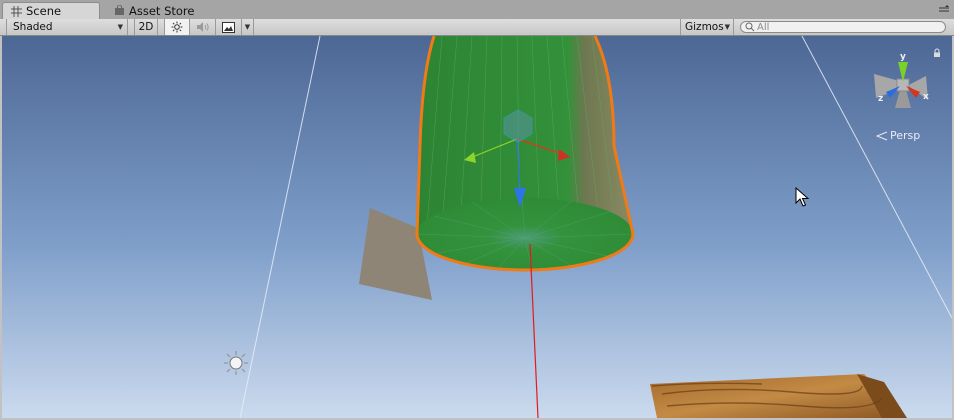 Image resolution: width=954 pixels, height=420 pixels. Describe the element at coordinates (704, 27) in the screenshot. I see `gizmos-label: Gizmos` at that location.